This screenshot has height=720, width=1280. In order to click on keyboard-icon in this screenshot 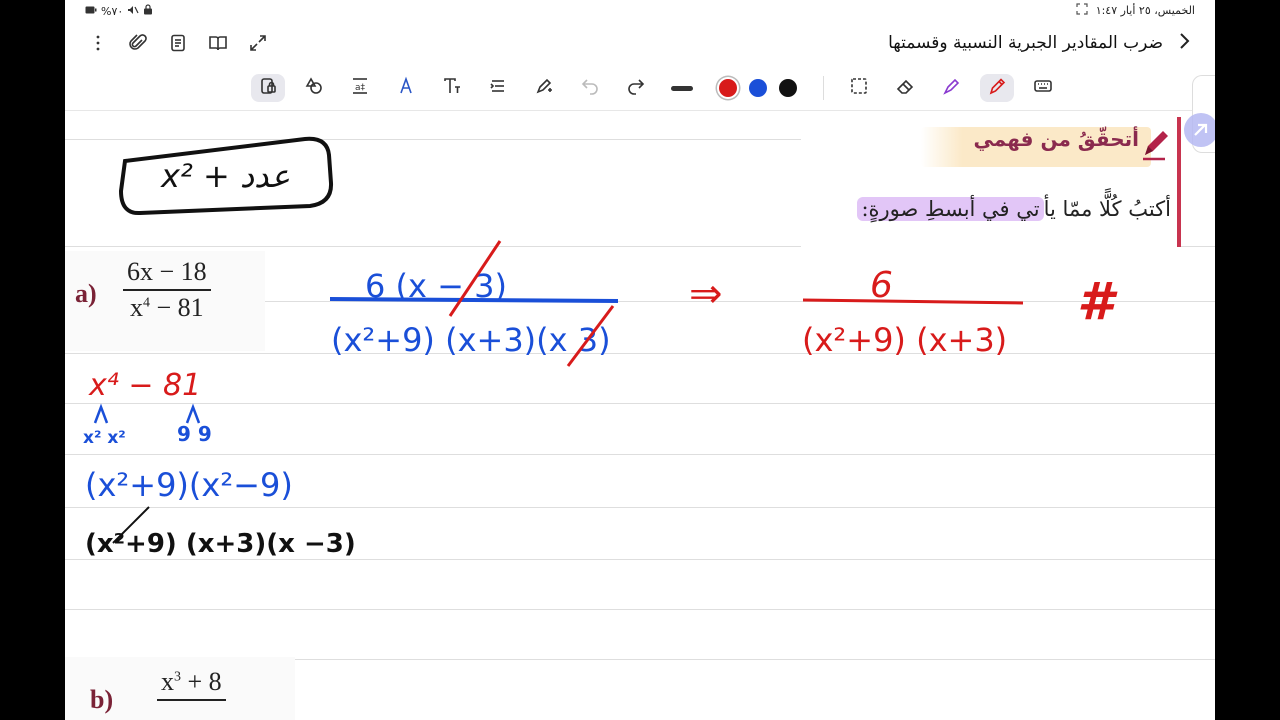, I will do `click(1043, 88)`.